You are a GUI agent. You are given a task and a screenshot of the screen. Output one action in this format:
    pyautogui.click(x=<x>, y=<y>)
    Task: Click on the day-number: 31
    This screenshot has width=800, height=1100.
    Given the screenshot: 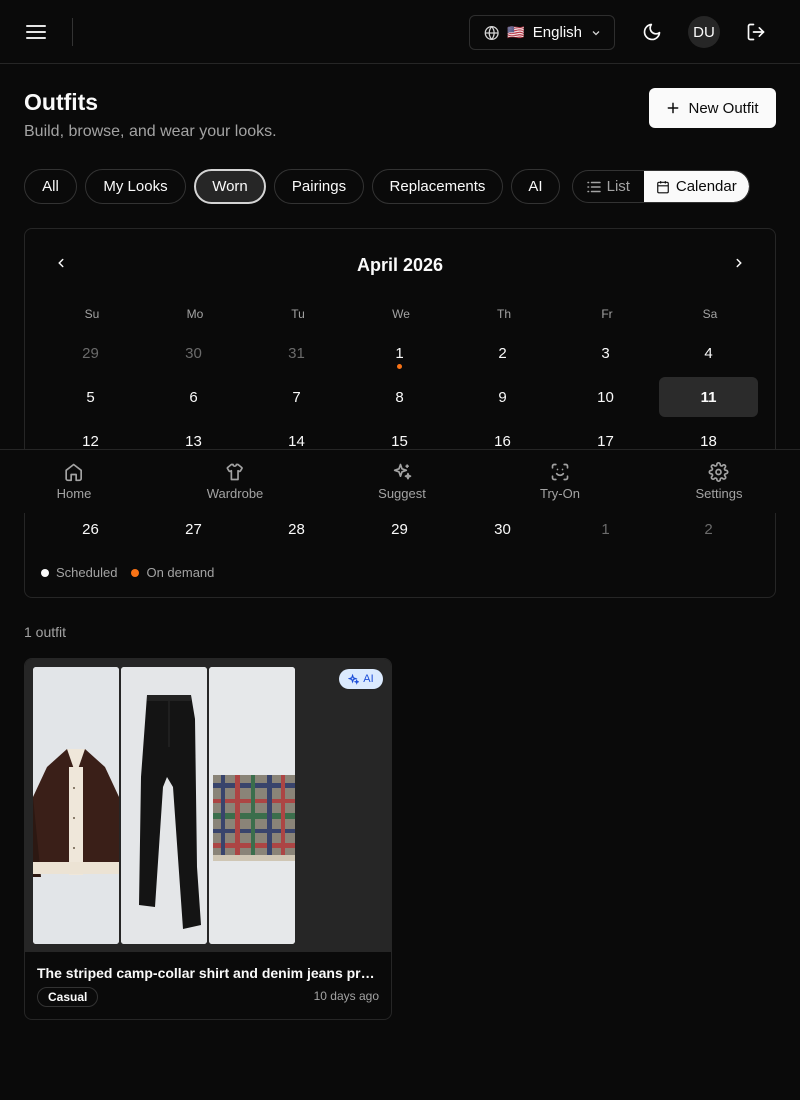 What is the action you would take?
    pyautogui.click(x=296, y=353)
    